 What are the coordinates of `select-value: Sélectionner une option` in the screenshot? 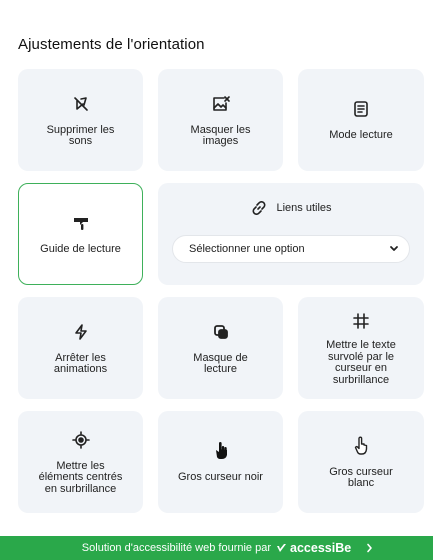 It's located at (247, 249).